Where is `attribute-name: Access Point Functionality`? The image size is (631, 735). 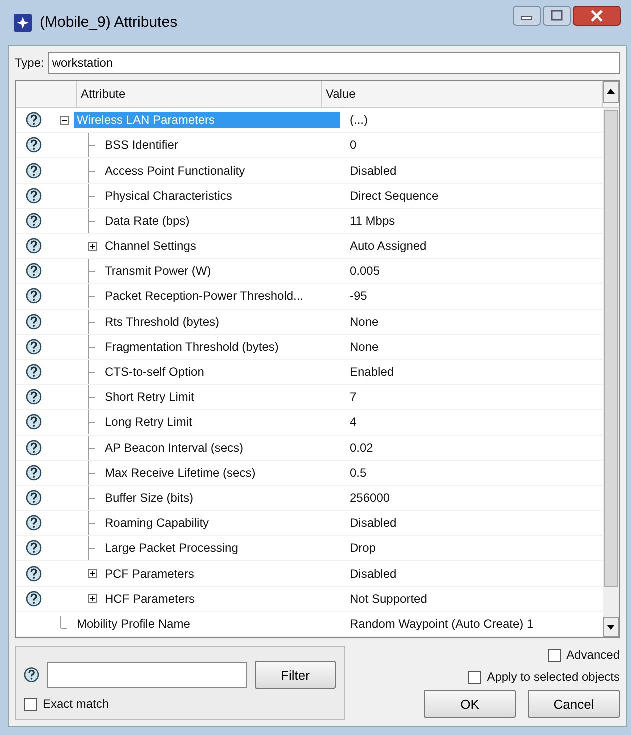 attribute-name: Access Point Functionality is located at coordinates (175, 170).